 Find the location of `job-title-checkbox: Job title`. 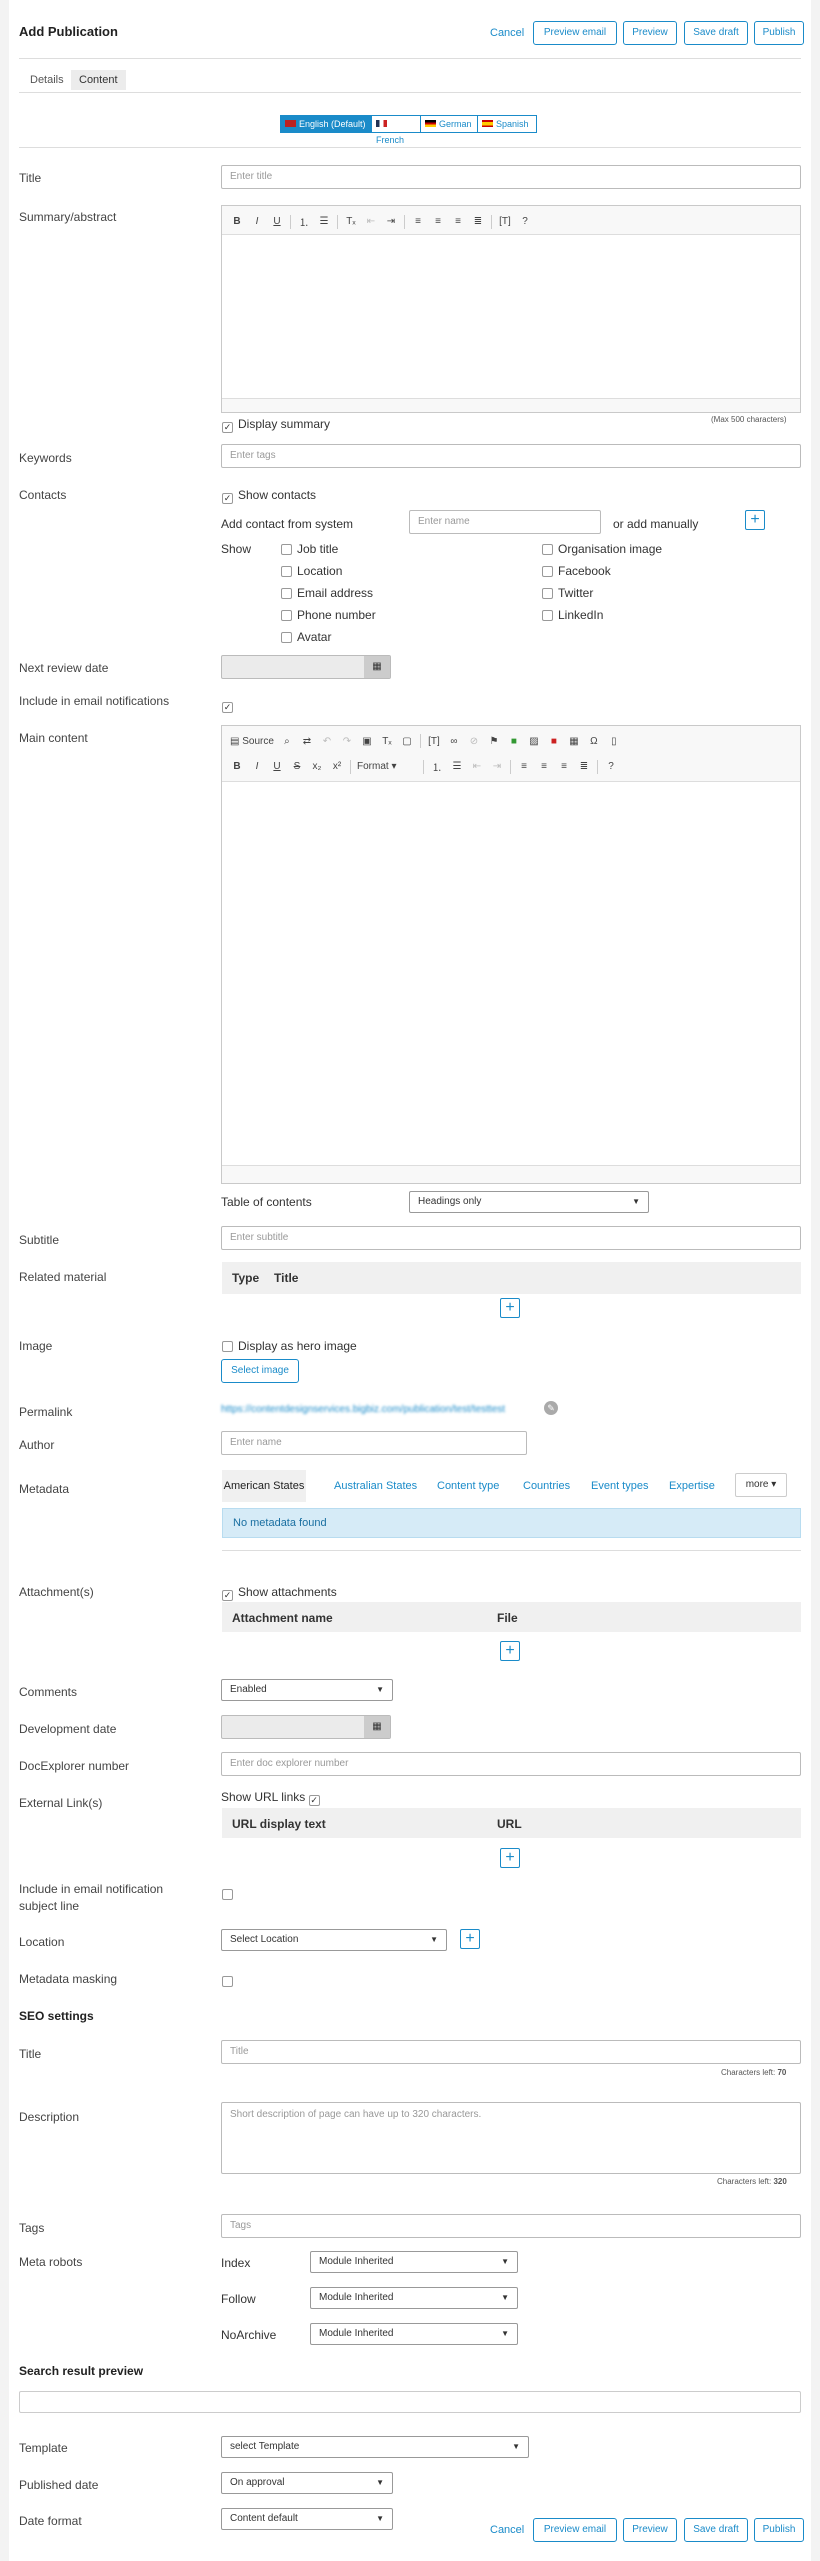

job-title-checkbox: Job title is located at coordinates (309, 549).